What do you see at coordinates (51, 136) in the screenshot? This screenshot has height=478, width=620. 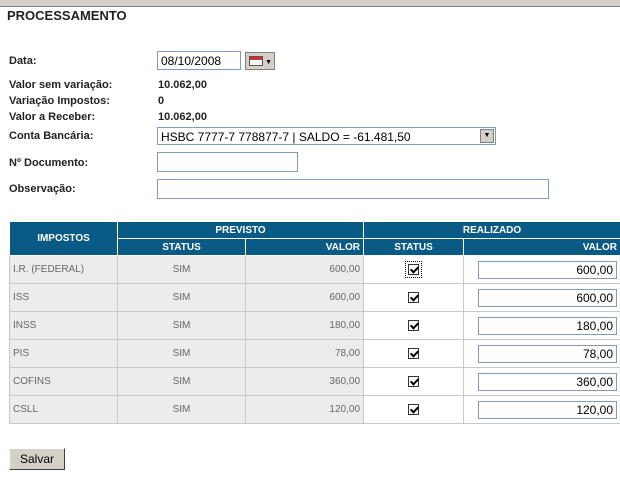 I see `conta-bancaria-label: Conta Bancária:` at bounding box center [51, 136].